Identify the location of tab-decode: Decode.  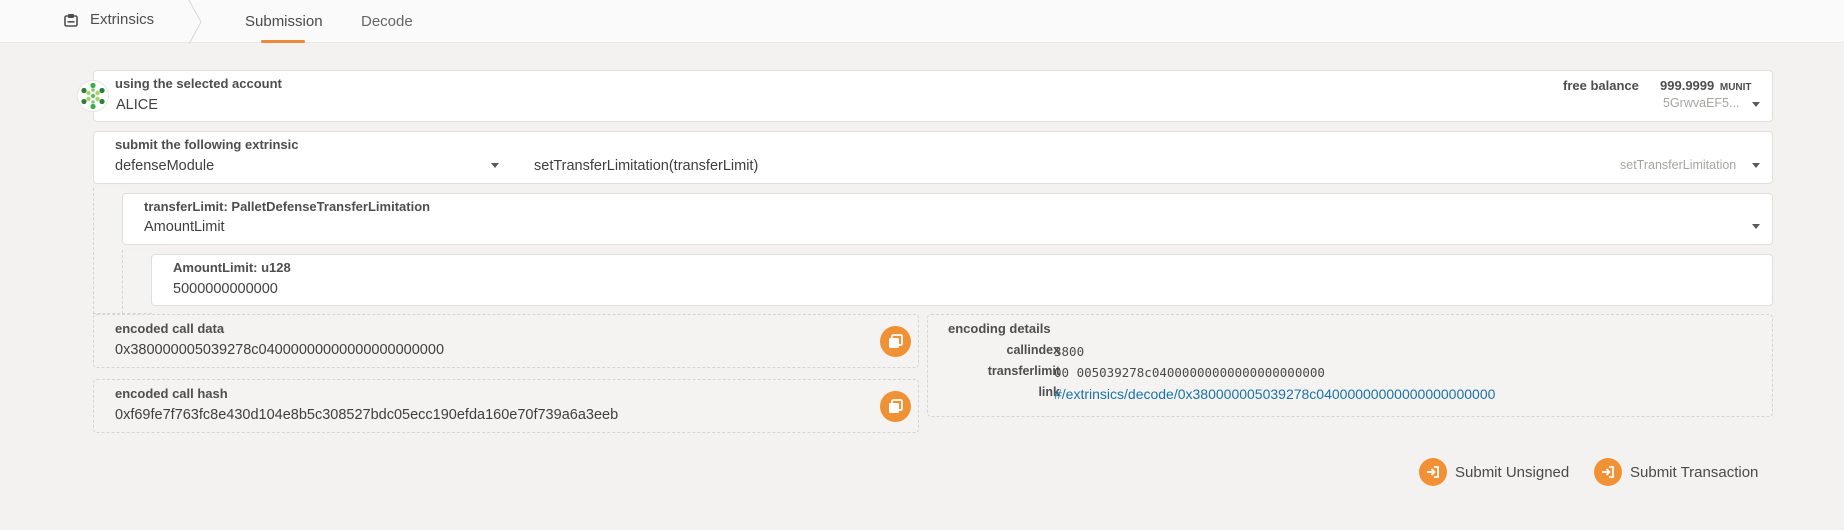
(387, 21).